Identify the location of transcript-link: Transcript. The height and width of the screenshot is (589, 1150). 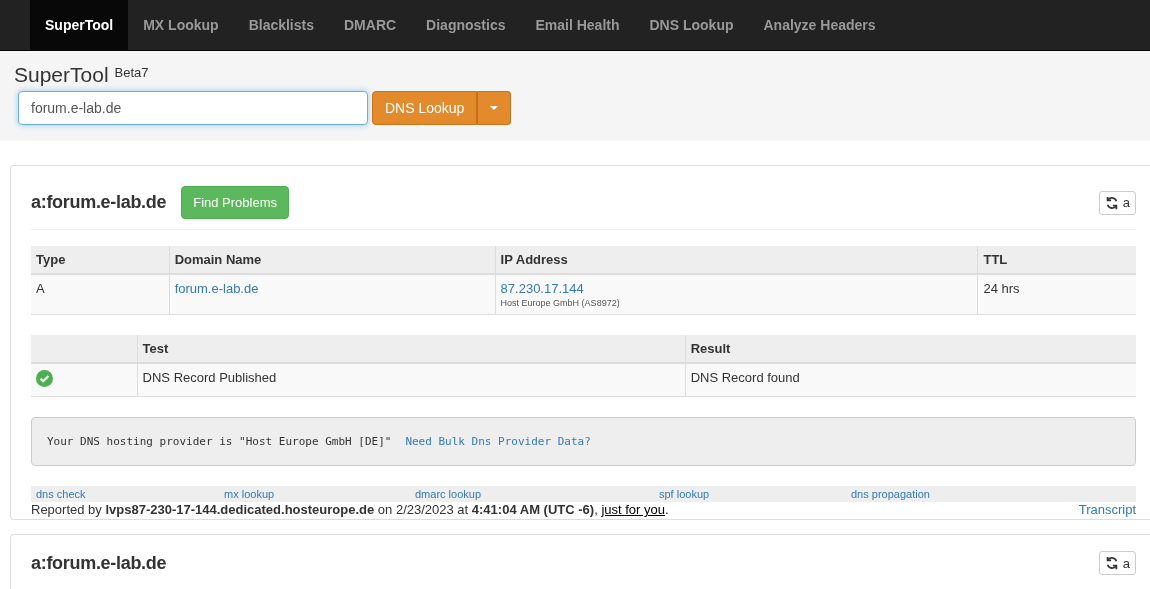
(1107, 509).